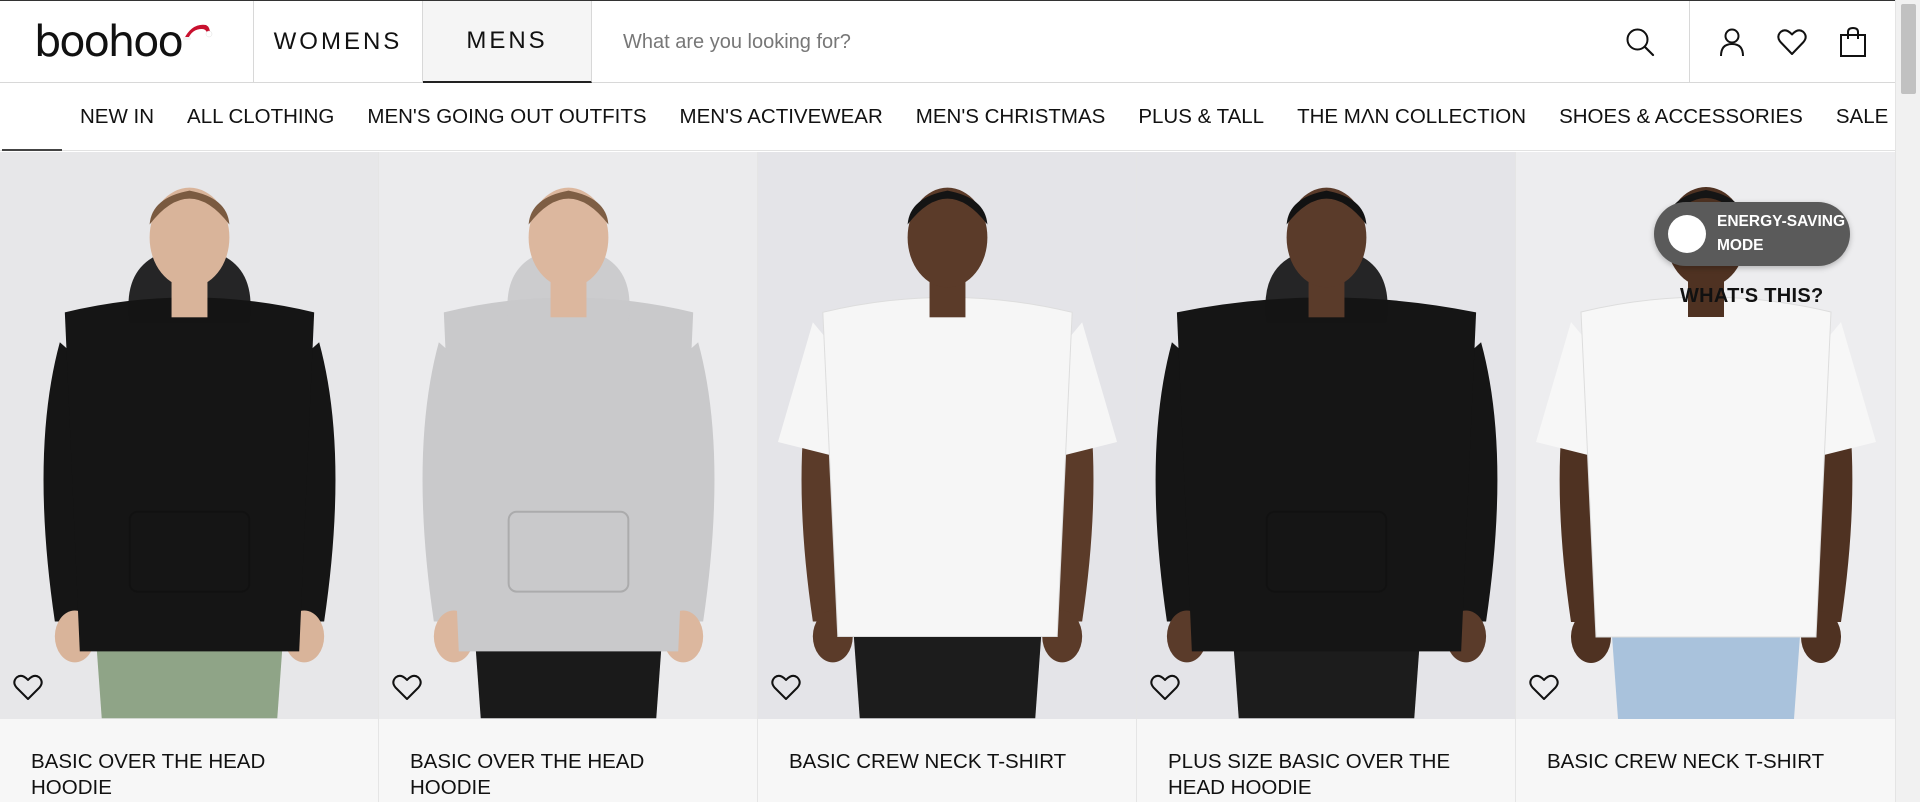  I want to click on product-title: PLUS SIZE BASIC OVER THE HEAD HOODIE, so click(1313, 775).